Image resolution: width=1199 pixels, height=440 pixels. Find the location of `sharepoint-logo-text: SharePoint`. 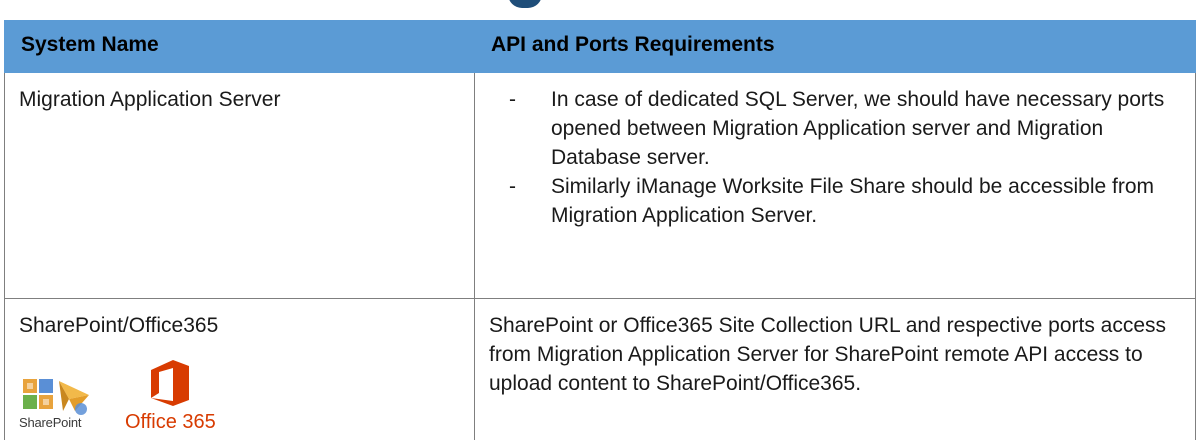

sharepoint-logo-text: SharePoint is located at coordinates (50, 422).